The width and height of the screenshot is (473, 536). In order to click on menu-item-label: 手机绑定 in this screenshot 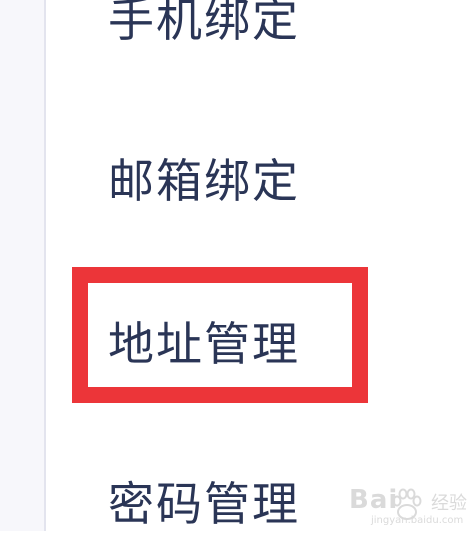, I will do `click(204, 23)`.